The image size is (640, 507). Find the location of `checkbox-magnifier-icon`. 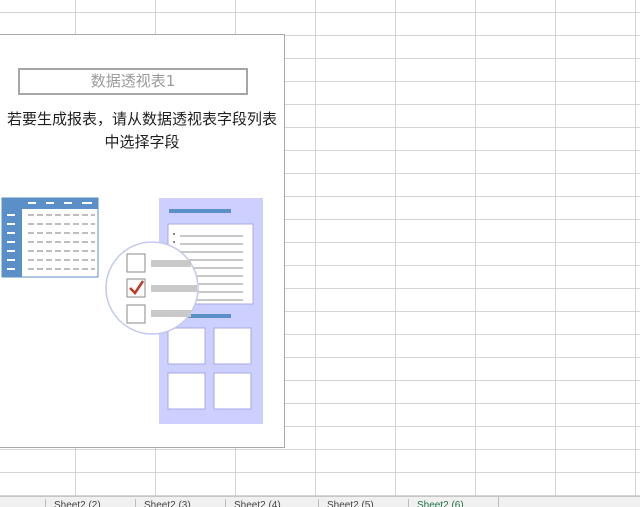

checkbox-magnifier-icon is located at coordinates (152, 288).